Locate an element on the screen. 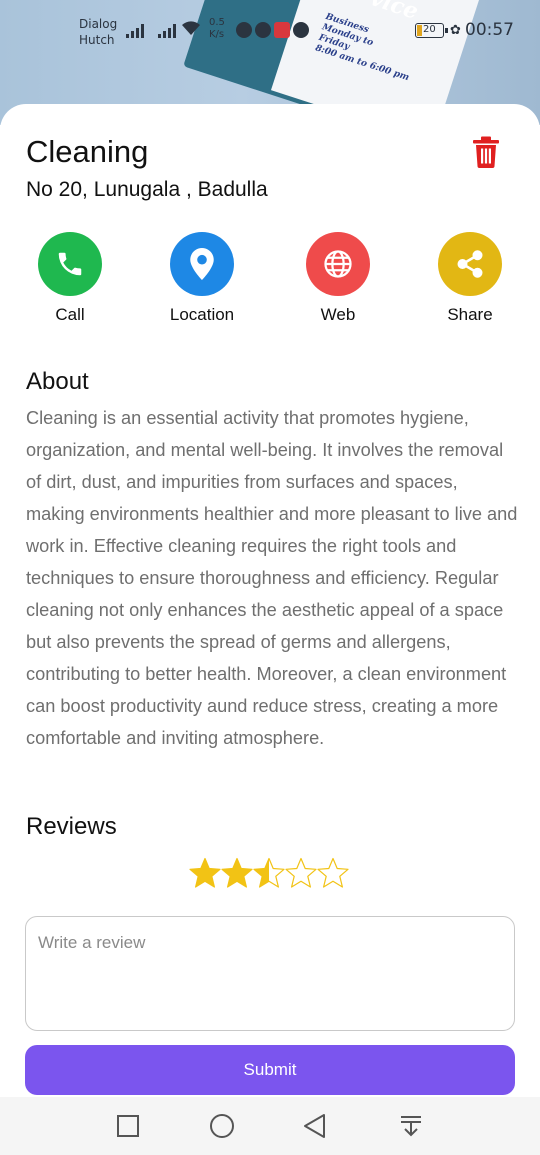 Image resolution: width=540 pixels, height=1155 pixels. web-label: Web is located at coordinates (338, 314).